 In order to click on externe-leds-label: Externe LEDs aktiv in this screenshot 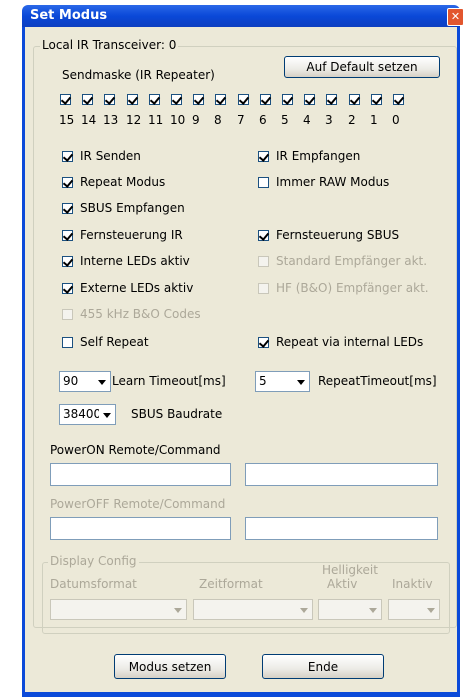, I will do `click(137, 288)`.